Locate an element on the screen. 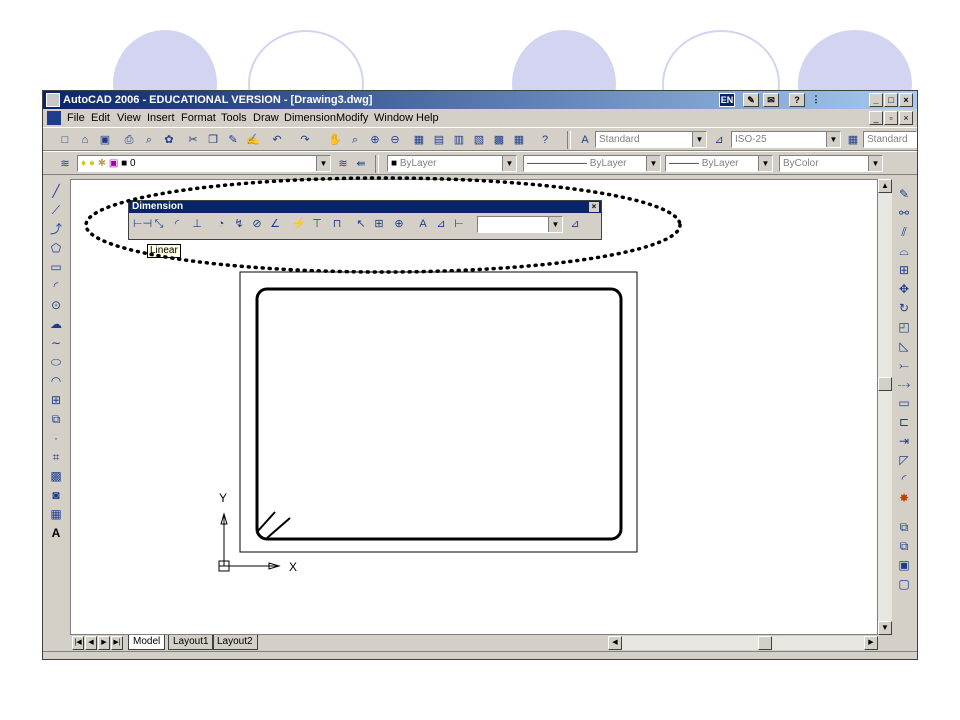 The height and width of the screenshot is (720, 960). highlight-ellipse is located at coordinates (383, 225).